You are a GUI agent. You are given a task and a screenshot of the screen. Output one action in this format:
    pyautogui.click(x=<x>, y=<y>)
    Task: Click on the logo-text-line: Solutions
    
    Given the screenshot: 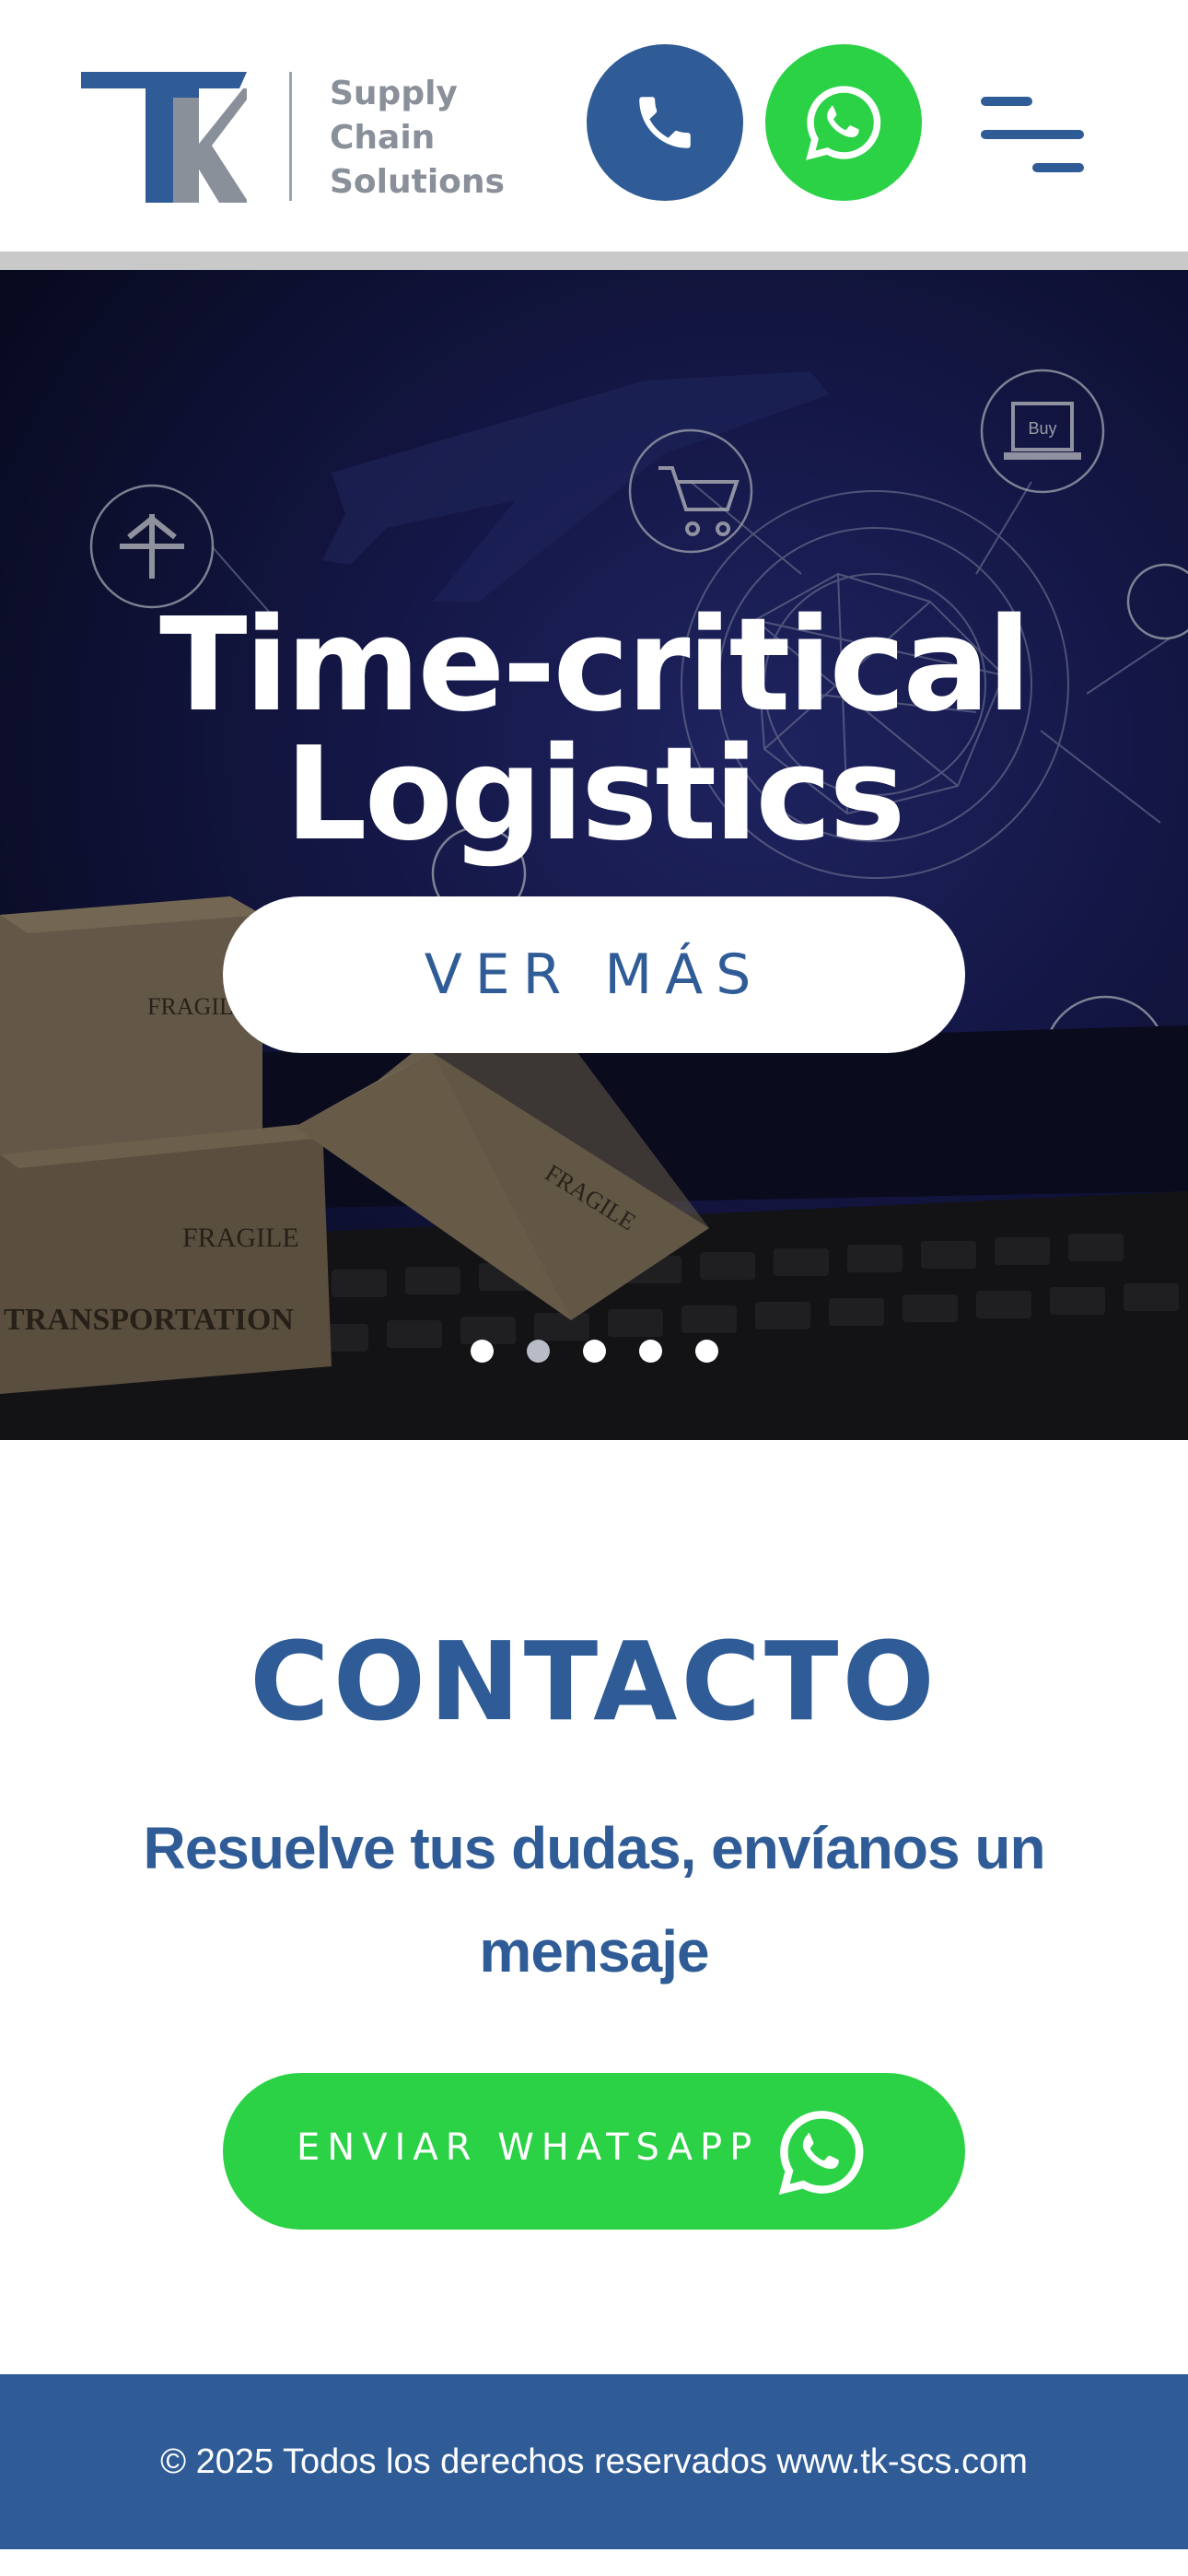 What is the action you would take?
    pyautogui.click(x=417, y=182)
    